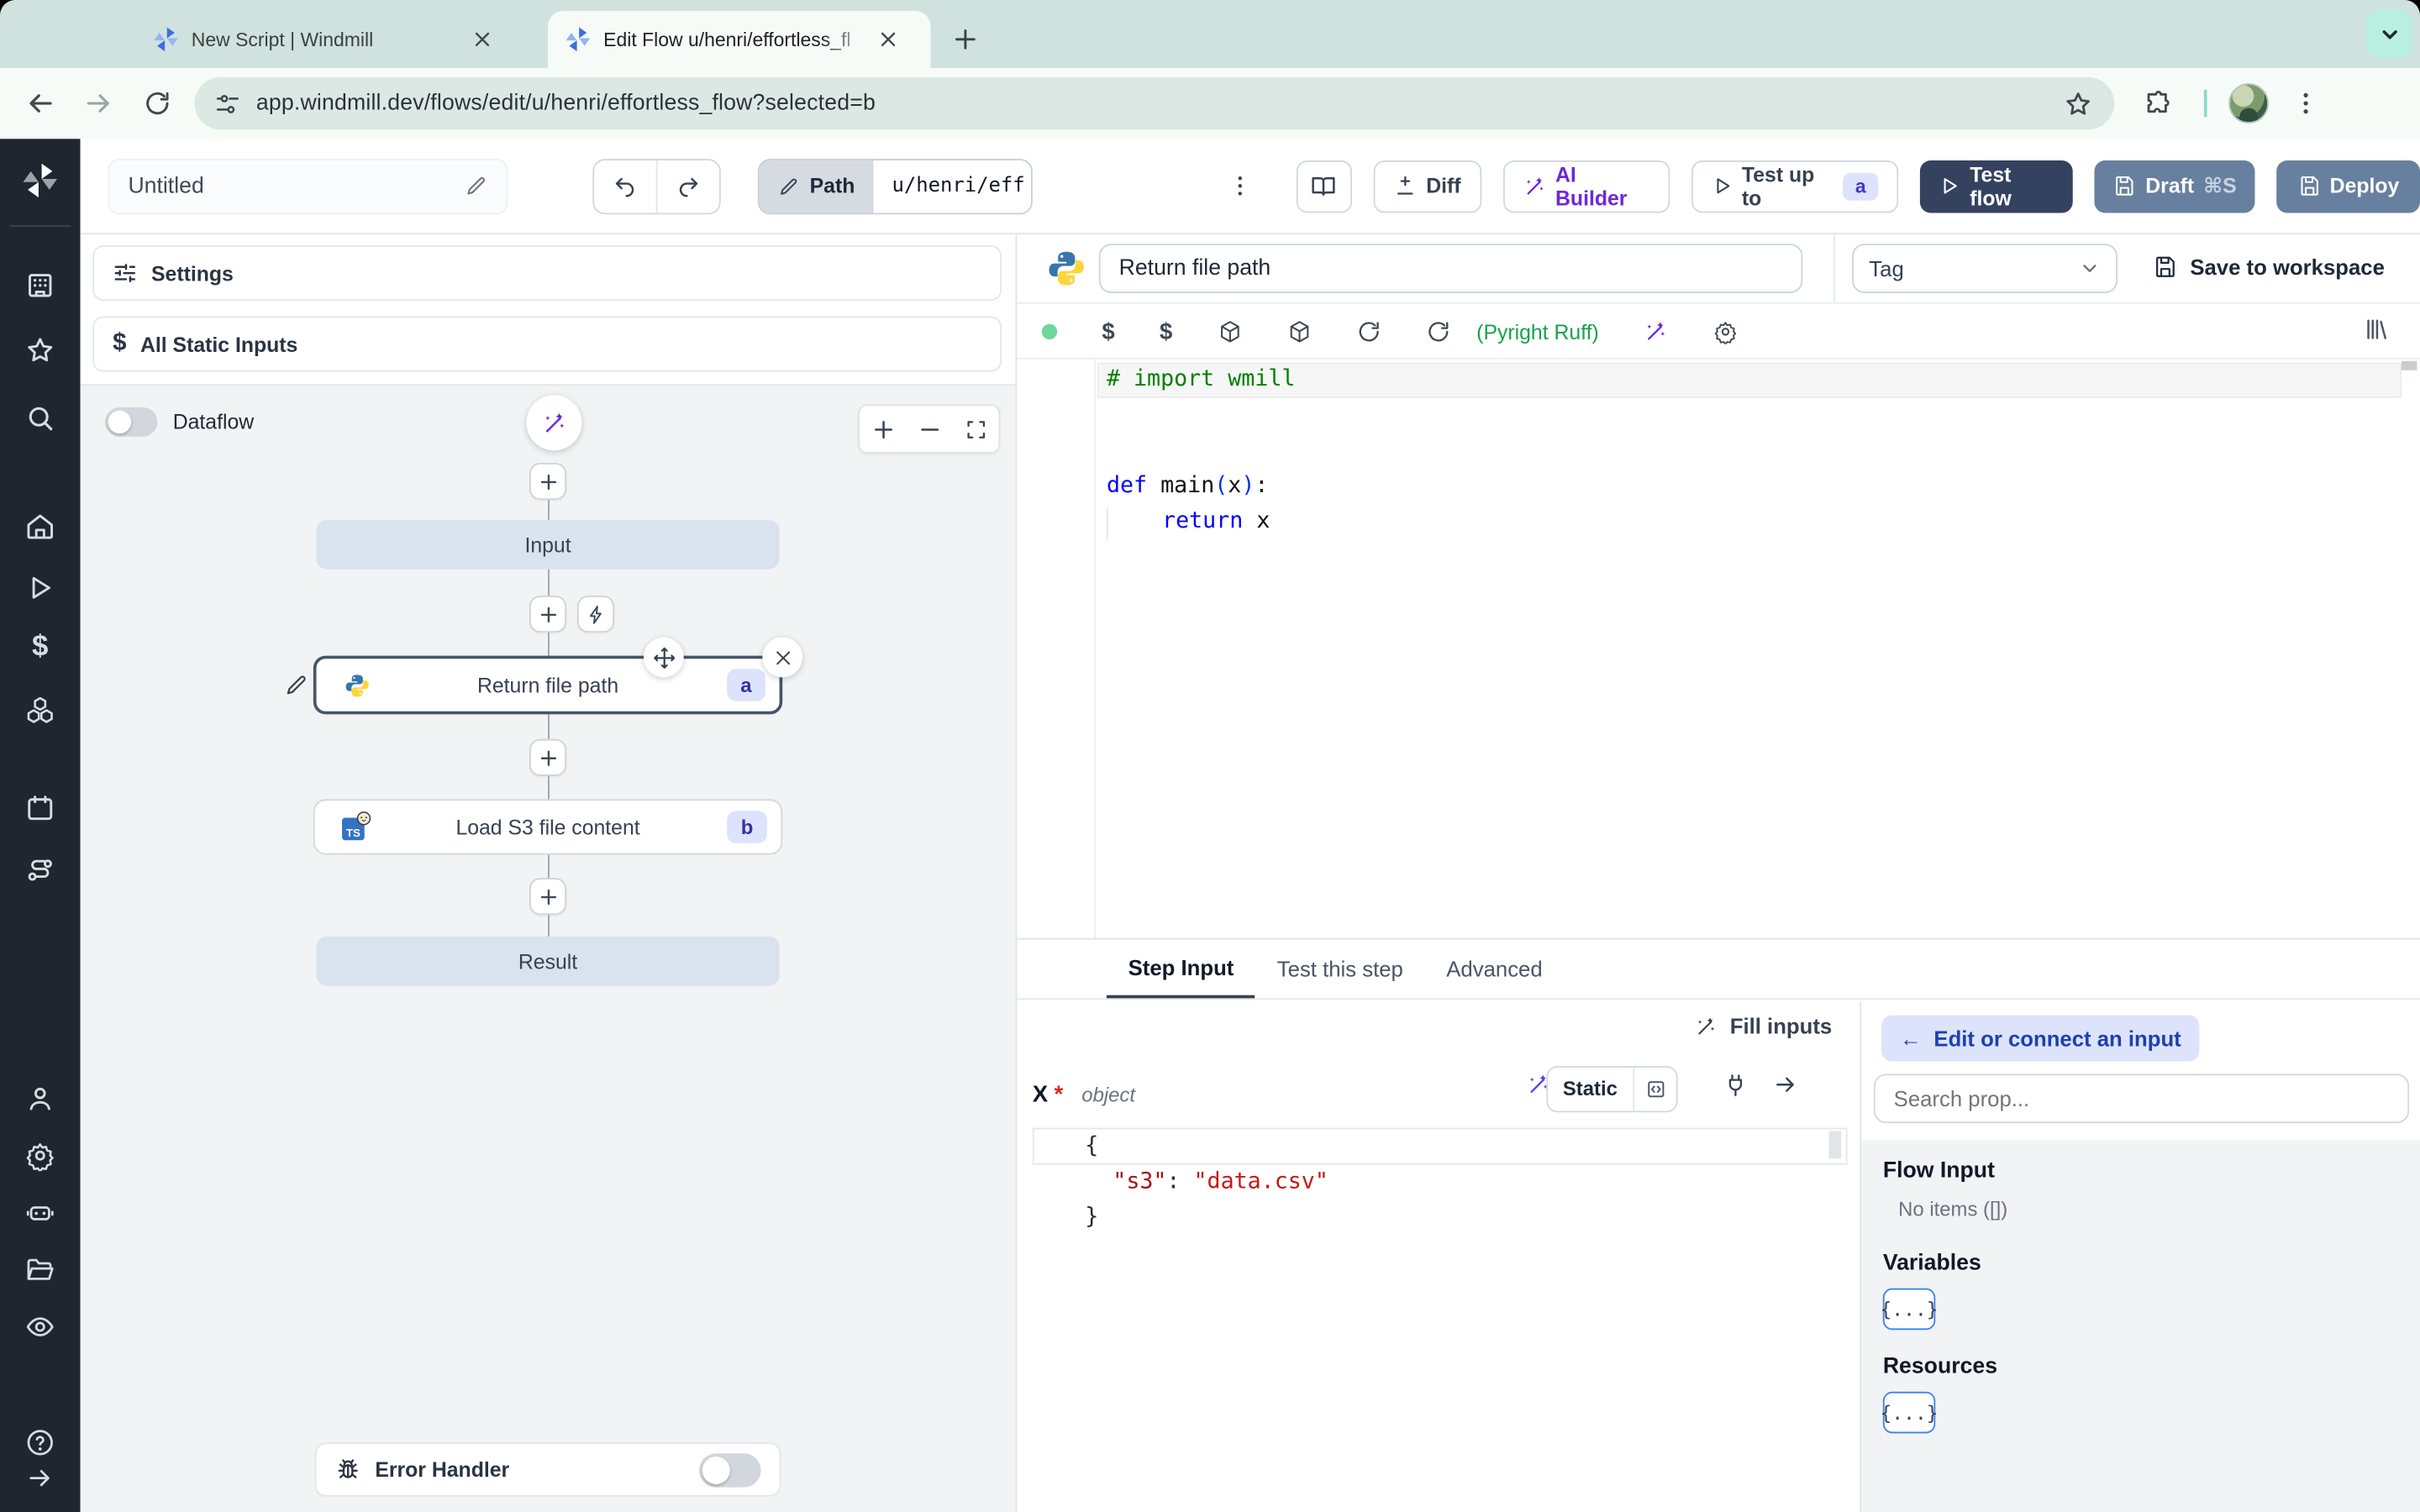  I want to click on extensions-icon, so click(2157, 104).